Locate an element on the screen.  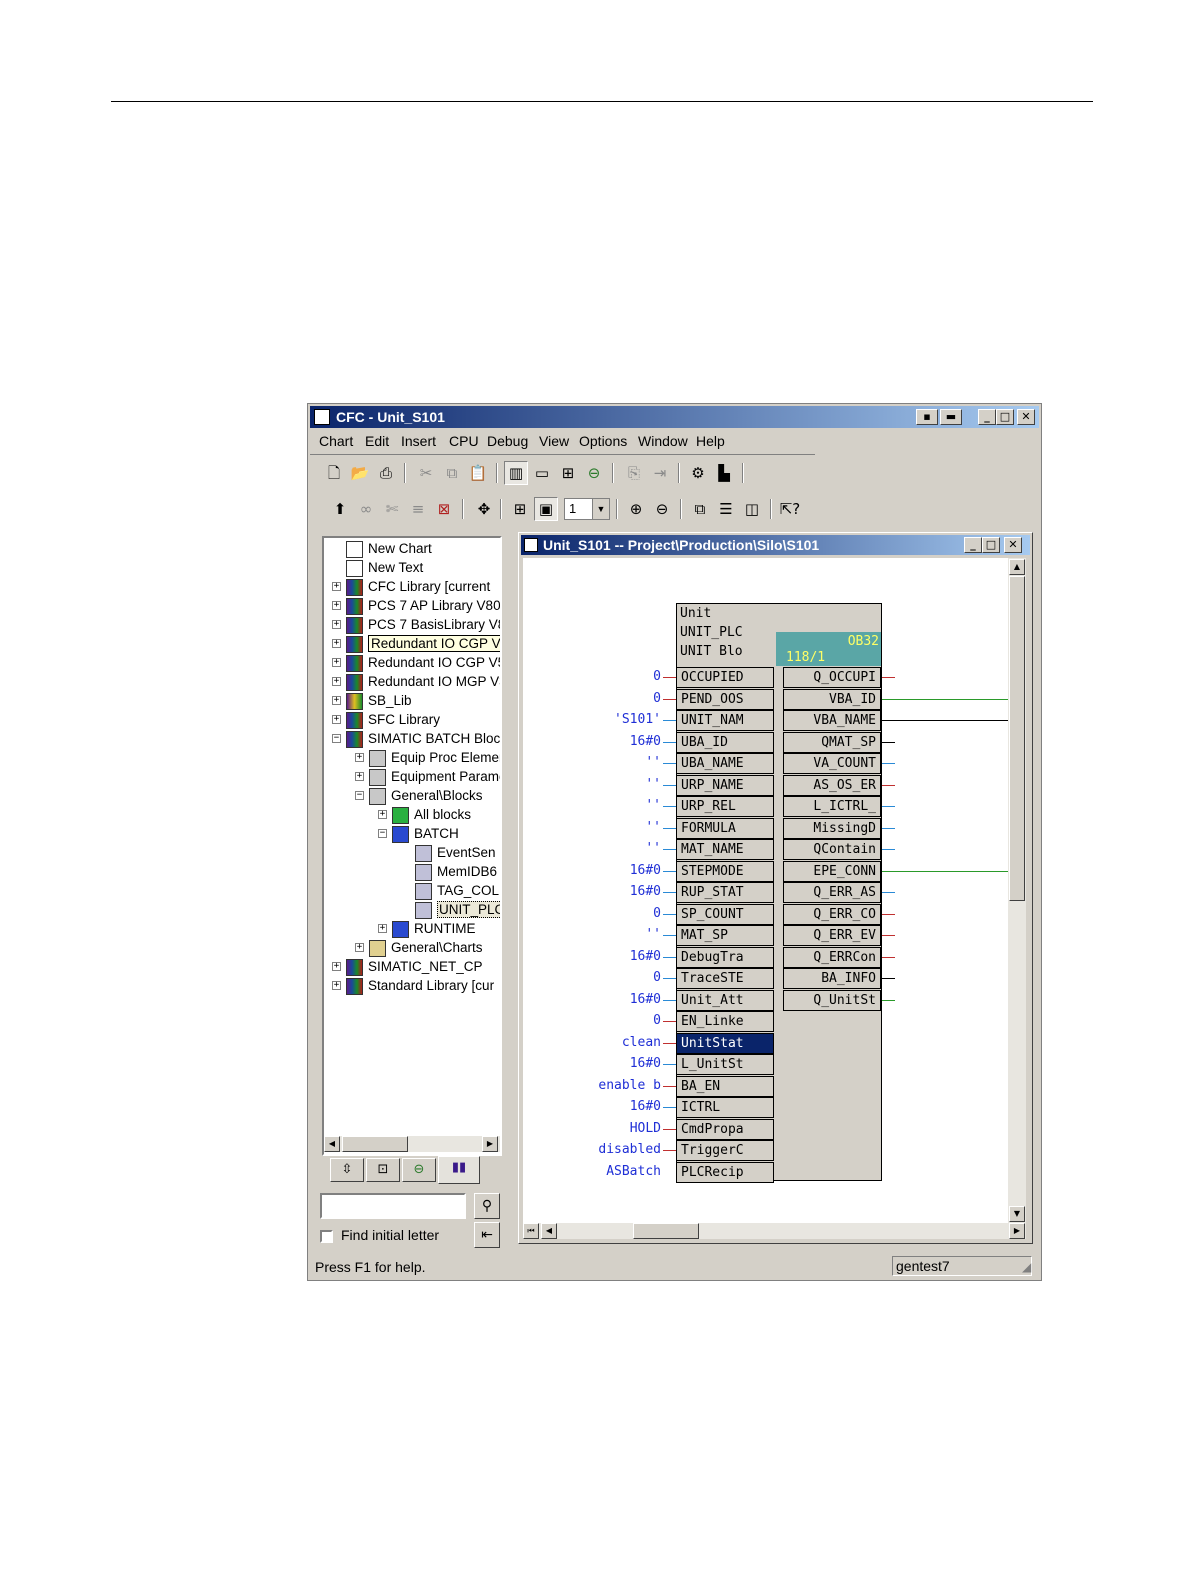
scroll-down-icon: ▼ is located at coordinates (1017, 1214).